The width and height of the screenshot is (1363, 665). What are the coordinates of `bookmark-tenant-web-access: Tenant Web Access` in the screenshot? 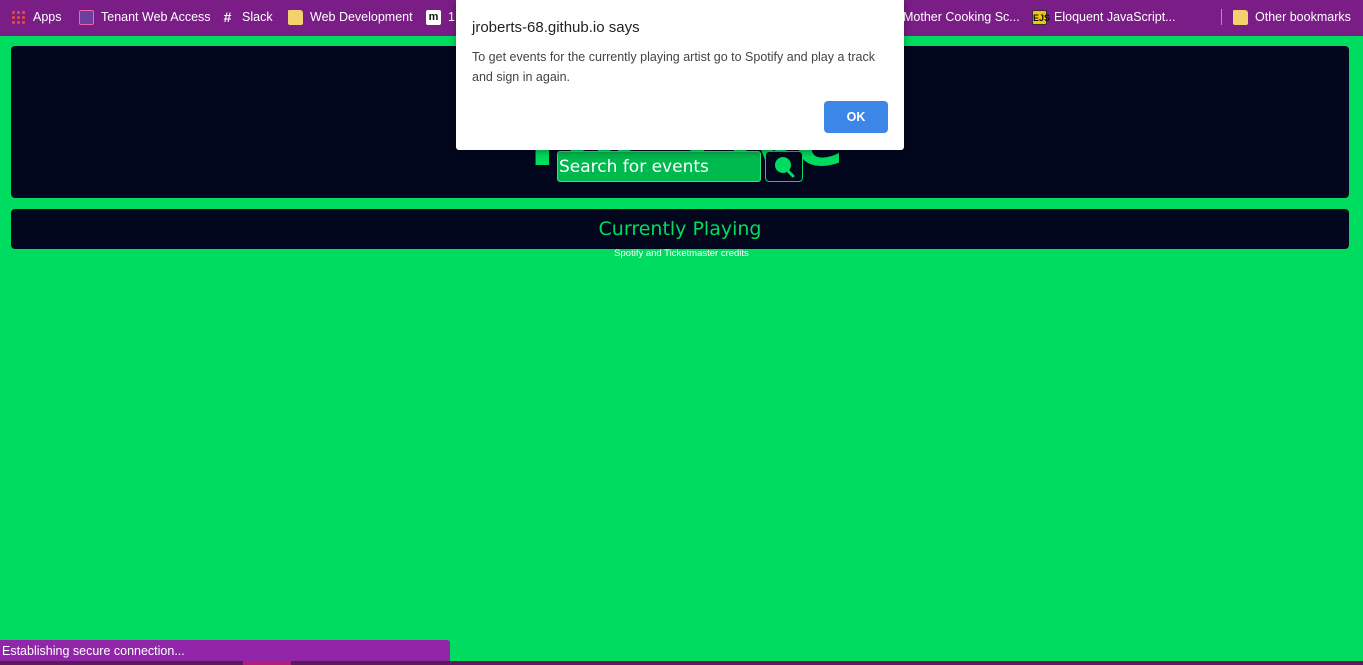 It's located at (145, 17).